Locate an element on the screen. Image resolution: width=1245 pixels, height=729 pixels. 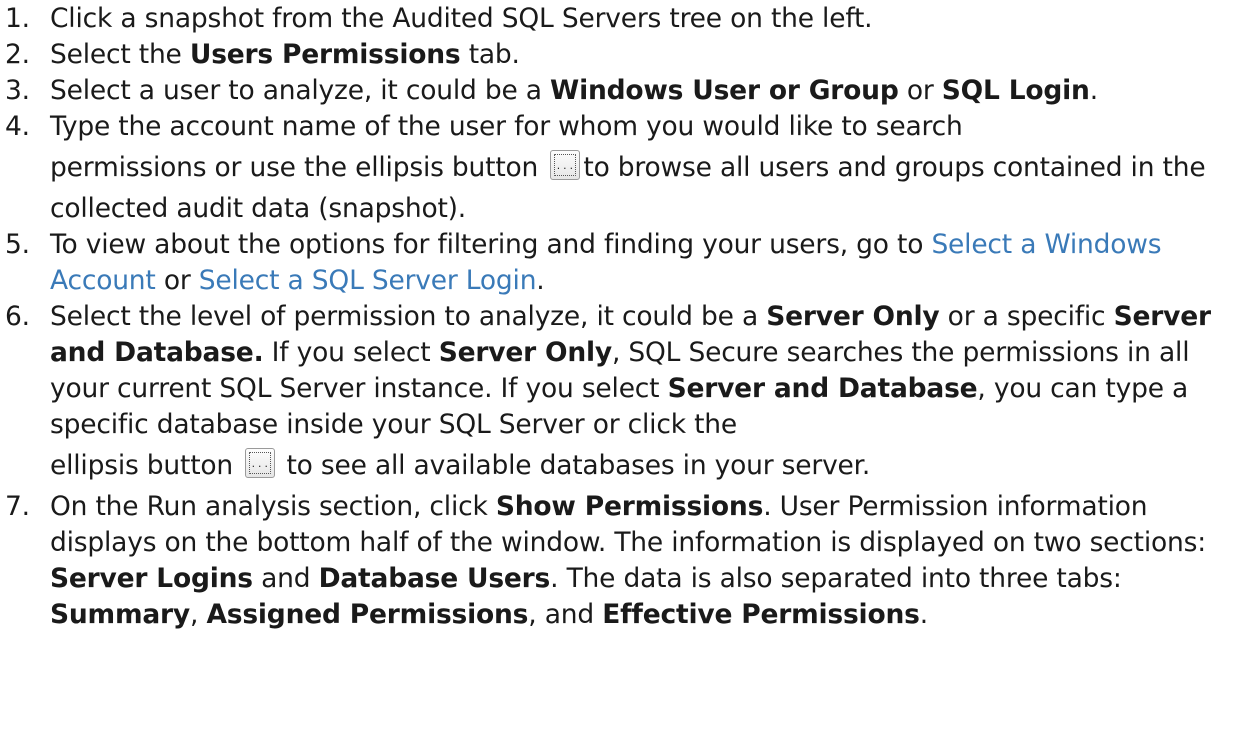
ui-term-users-permissions: Users Permissions is located at coordinates (325, 54).